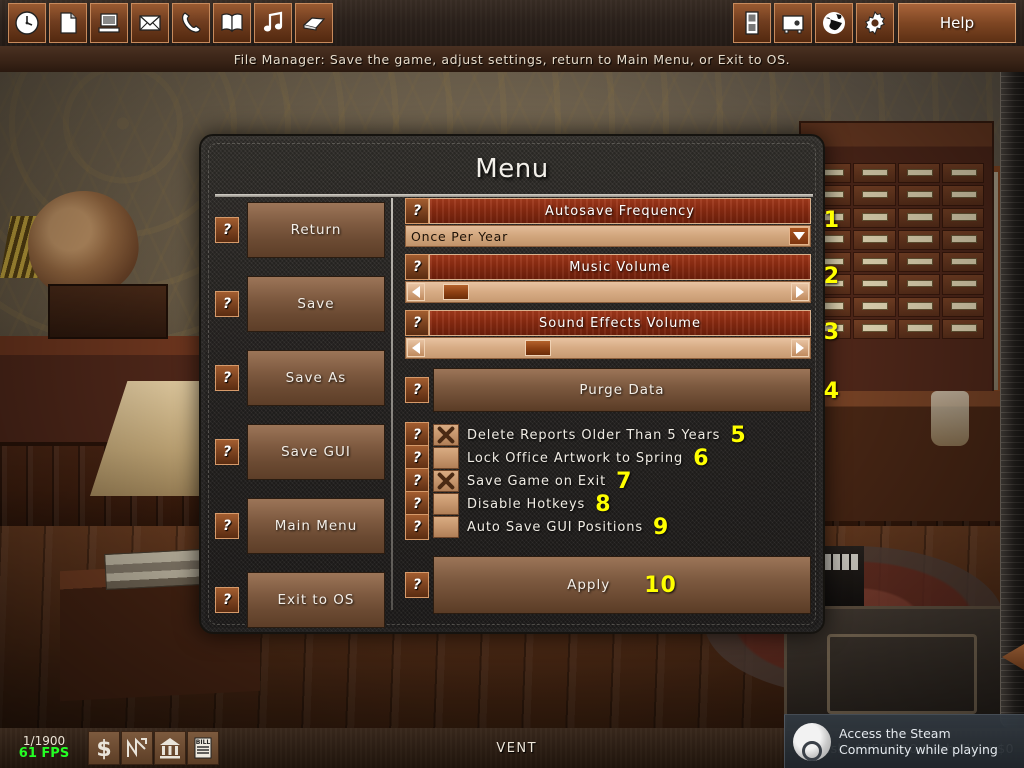 The height and width of the screenshot is (768, 1024). What do you see at coordinates (316, 230) in the screenshot?
I see `return-button: Return` at bounding box center [316, 230].